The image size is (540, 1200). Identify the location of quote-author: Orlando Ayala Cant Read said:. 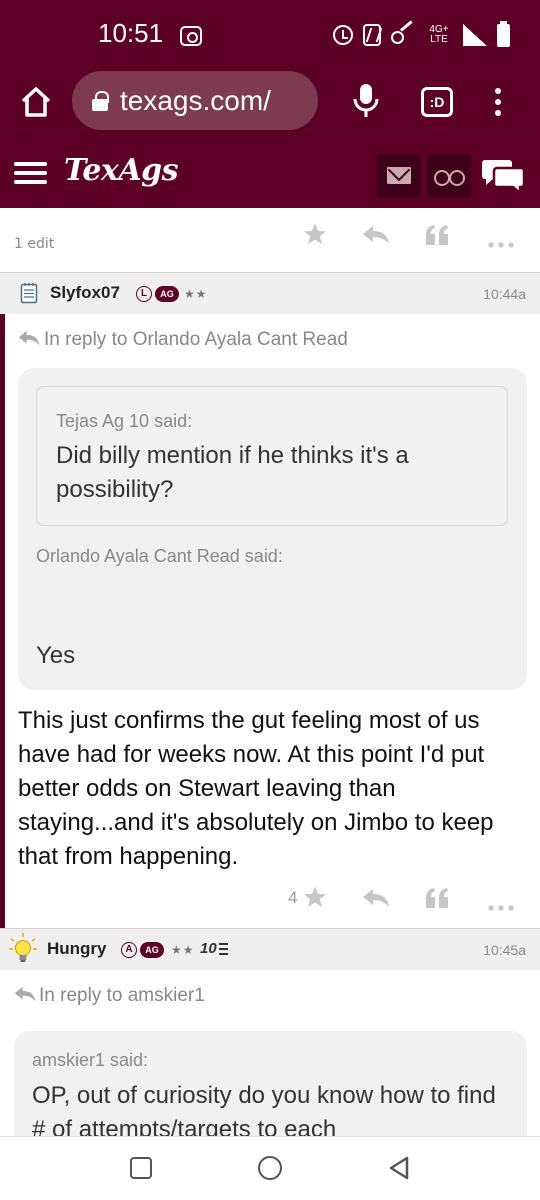
(159, 556).